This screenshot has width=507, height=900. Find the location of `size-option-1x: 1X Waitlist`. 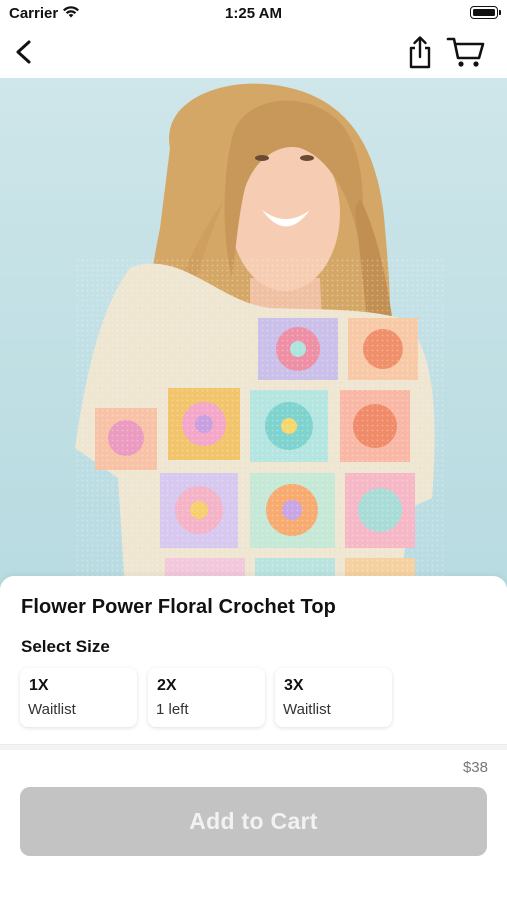

size-option-1x: 1X Waitlist is located at coordinates (78, 697).